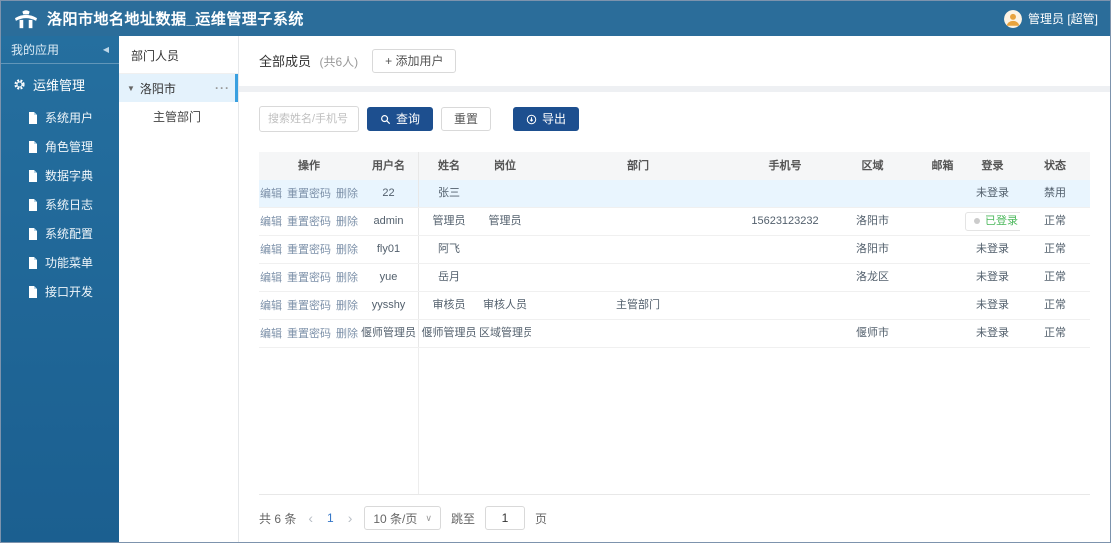  I want to click on page-size-select: 10 条/页 ∨, so click(402, 518).